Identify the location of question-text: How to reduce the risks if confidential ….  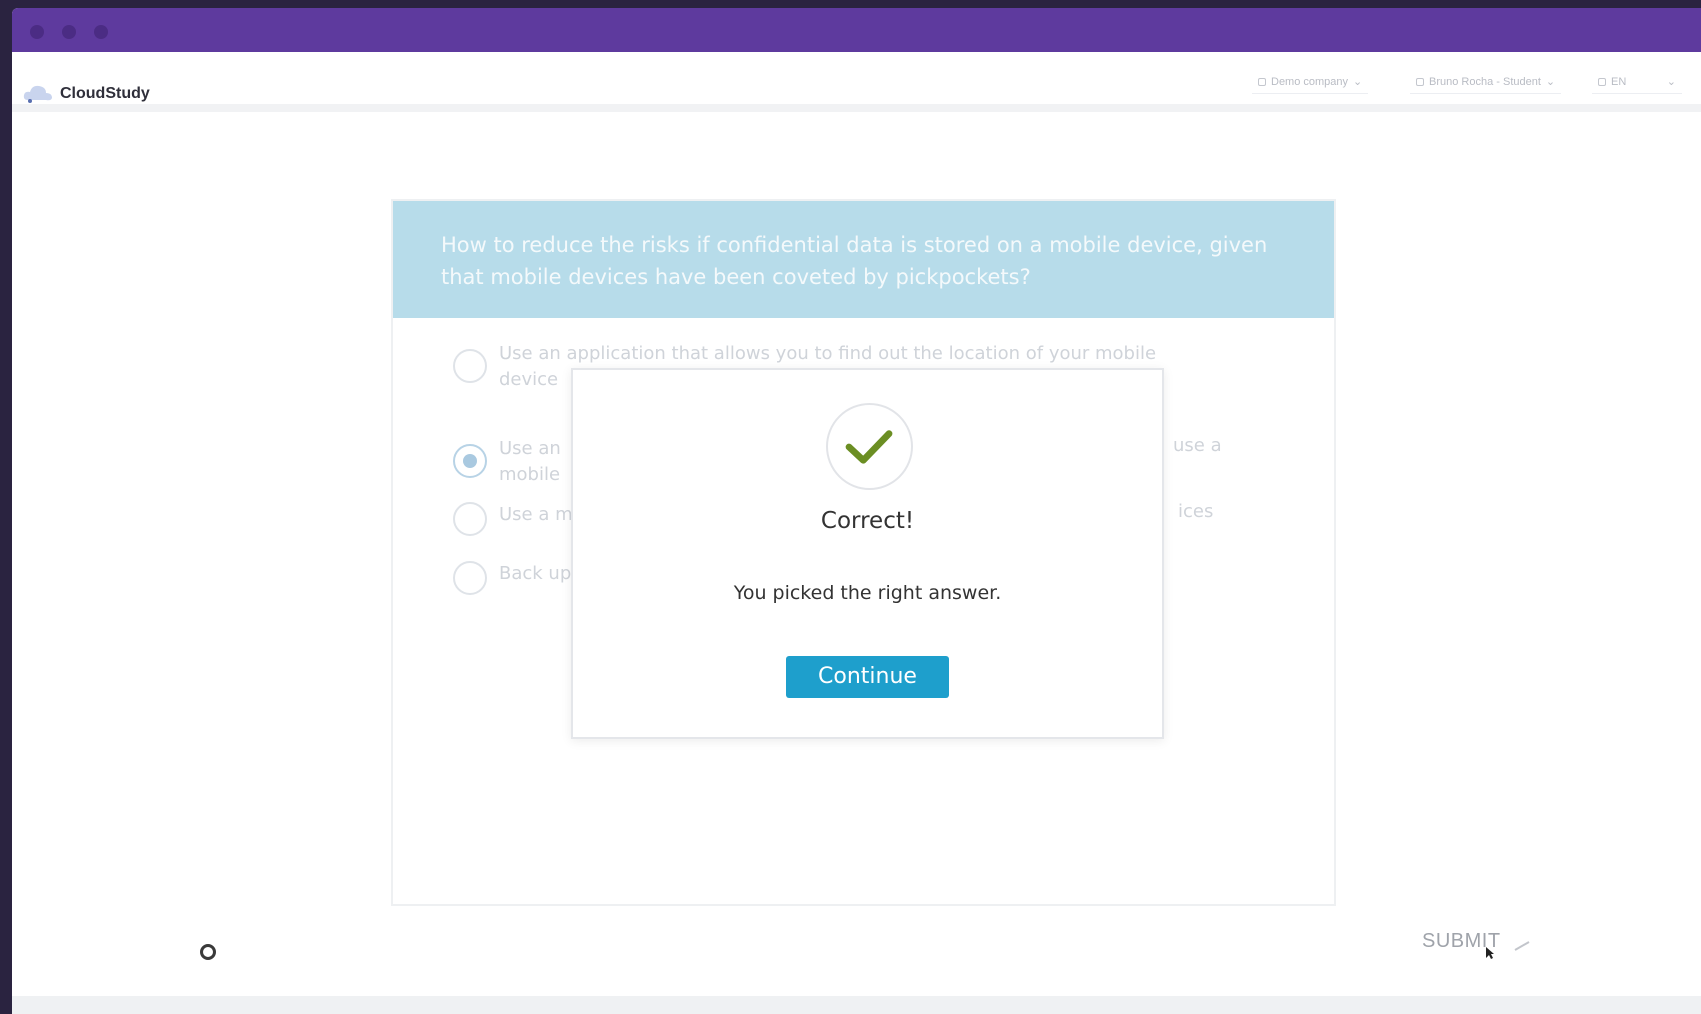
(854, 261).